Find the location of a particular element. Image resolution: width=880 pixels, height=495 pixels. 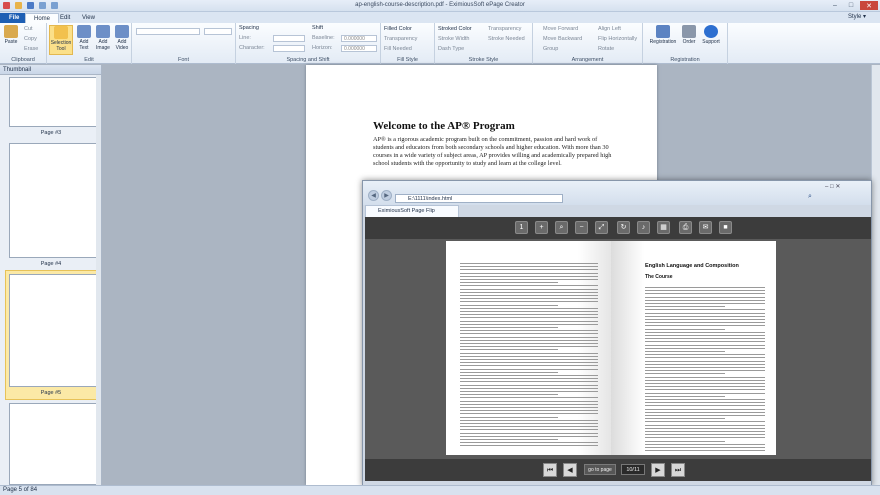

maximize-button: □ is located at coordinates (851, 5).